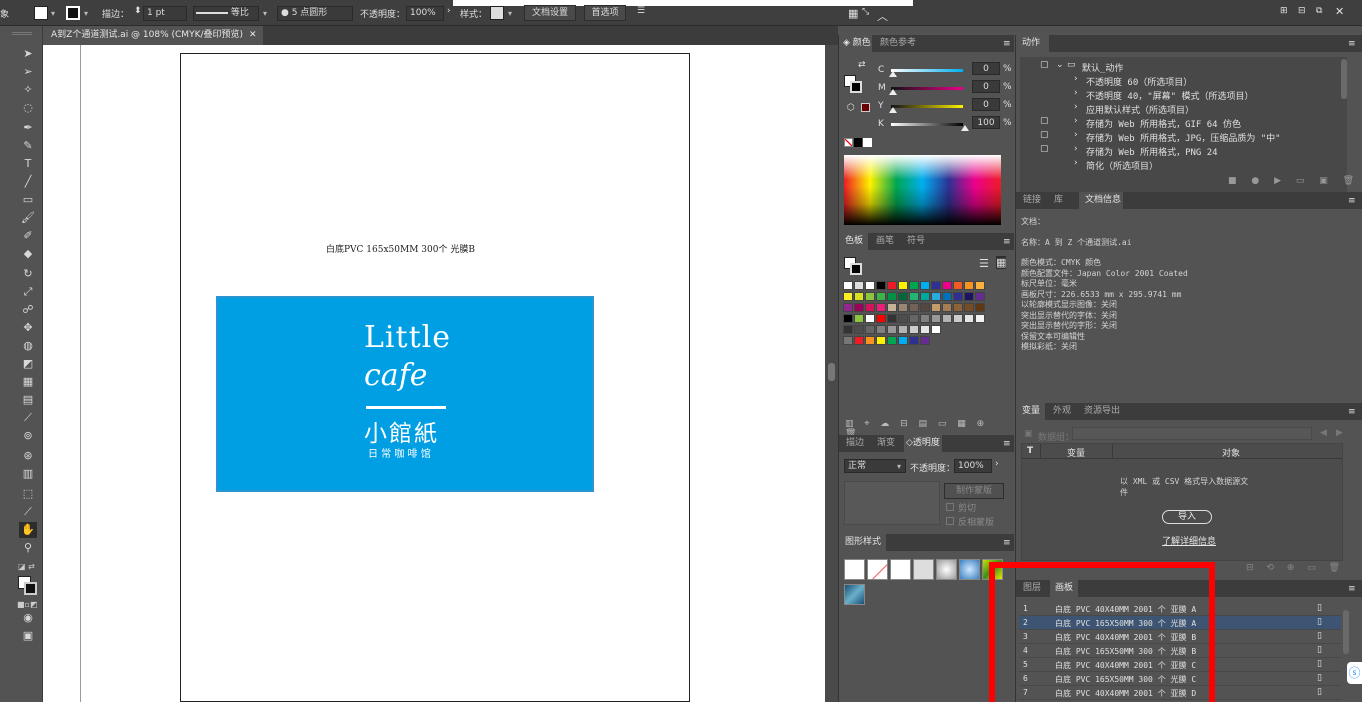 This screenshot has height=702, width=1362. I want to click on tab-stroke: 描边, so click(855, 443).